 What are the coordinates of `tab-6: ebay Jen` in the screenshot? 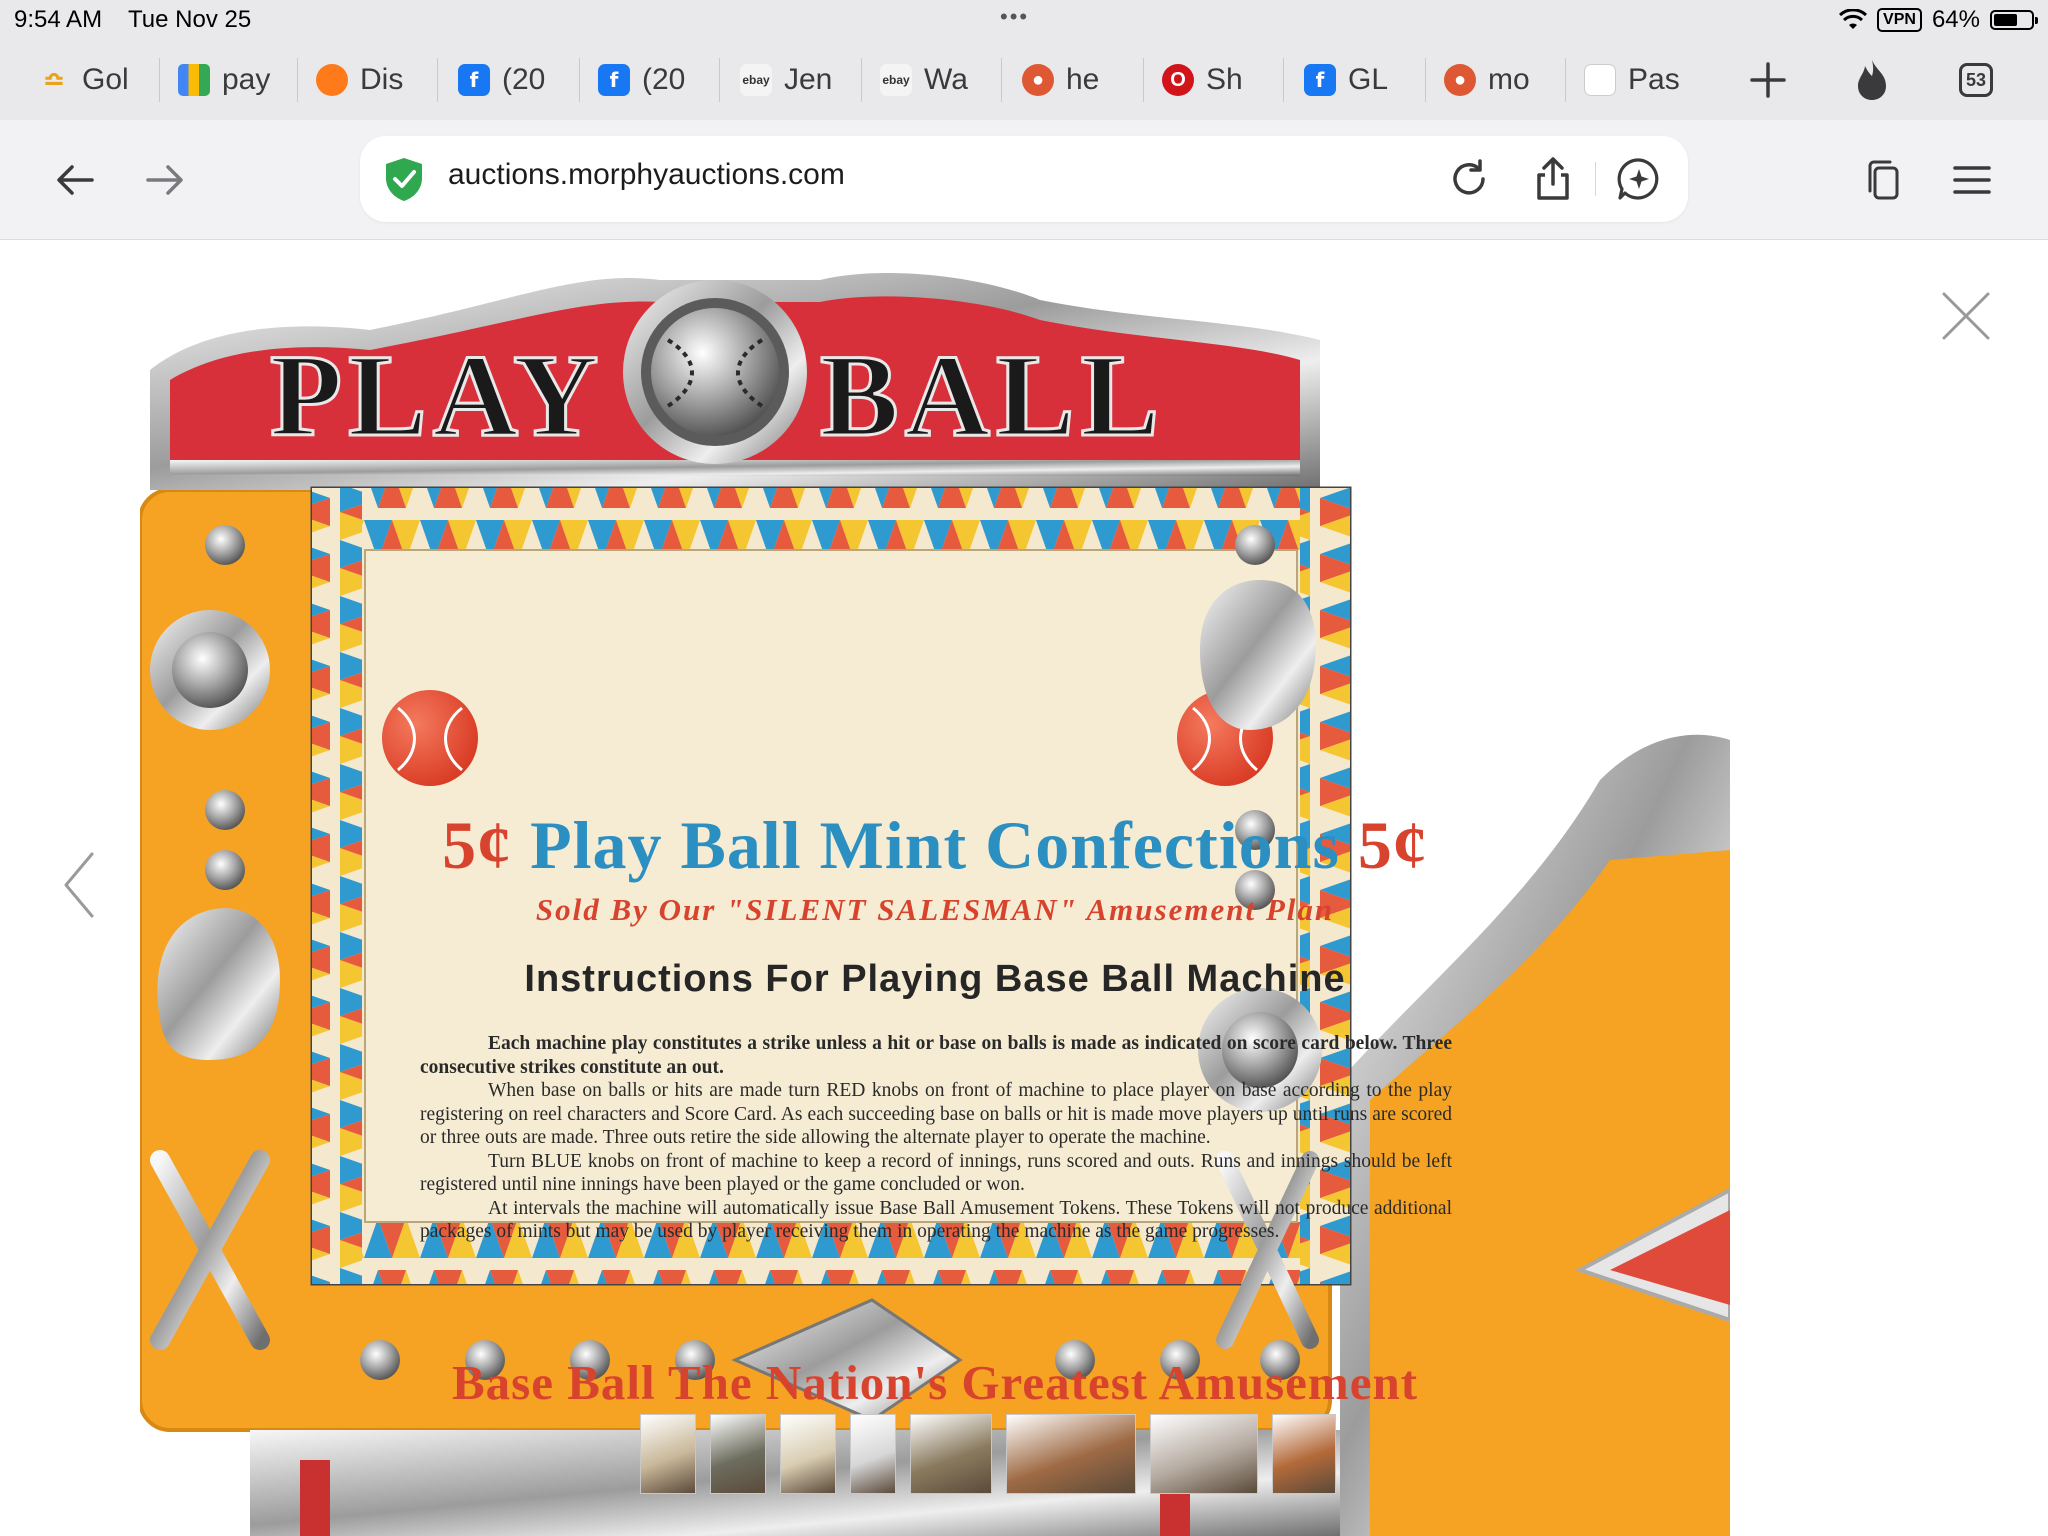 It's located at (797, 80).